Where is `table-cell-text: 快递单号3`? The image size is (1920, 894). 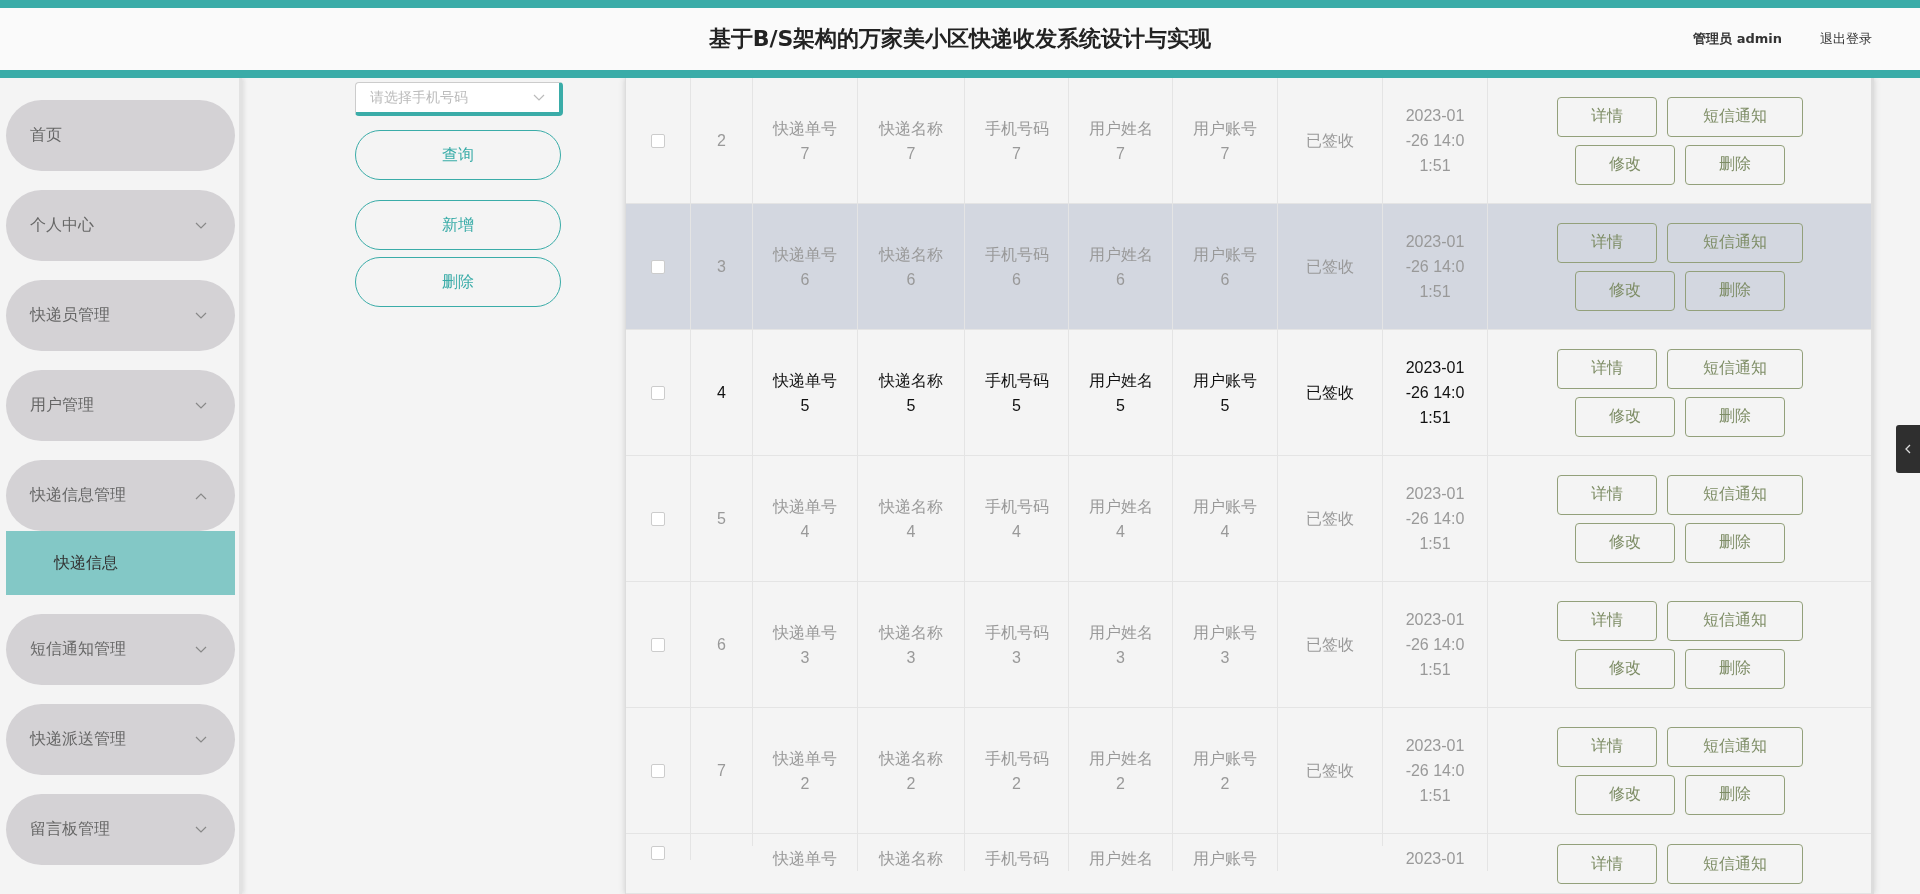
table-cell-text: 快递单号3 is located at coordinates (804, 645).